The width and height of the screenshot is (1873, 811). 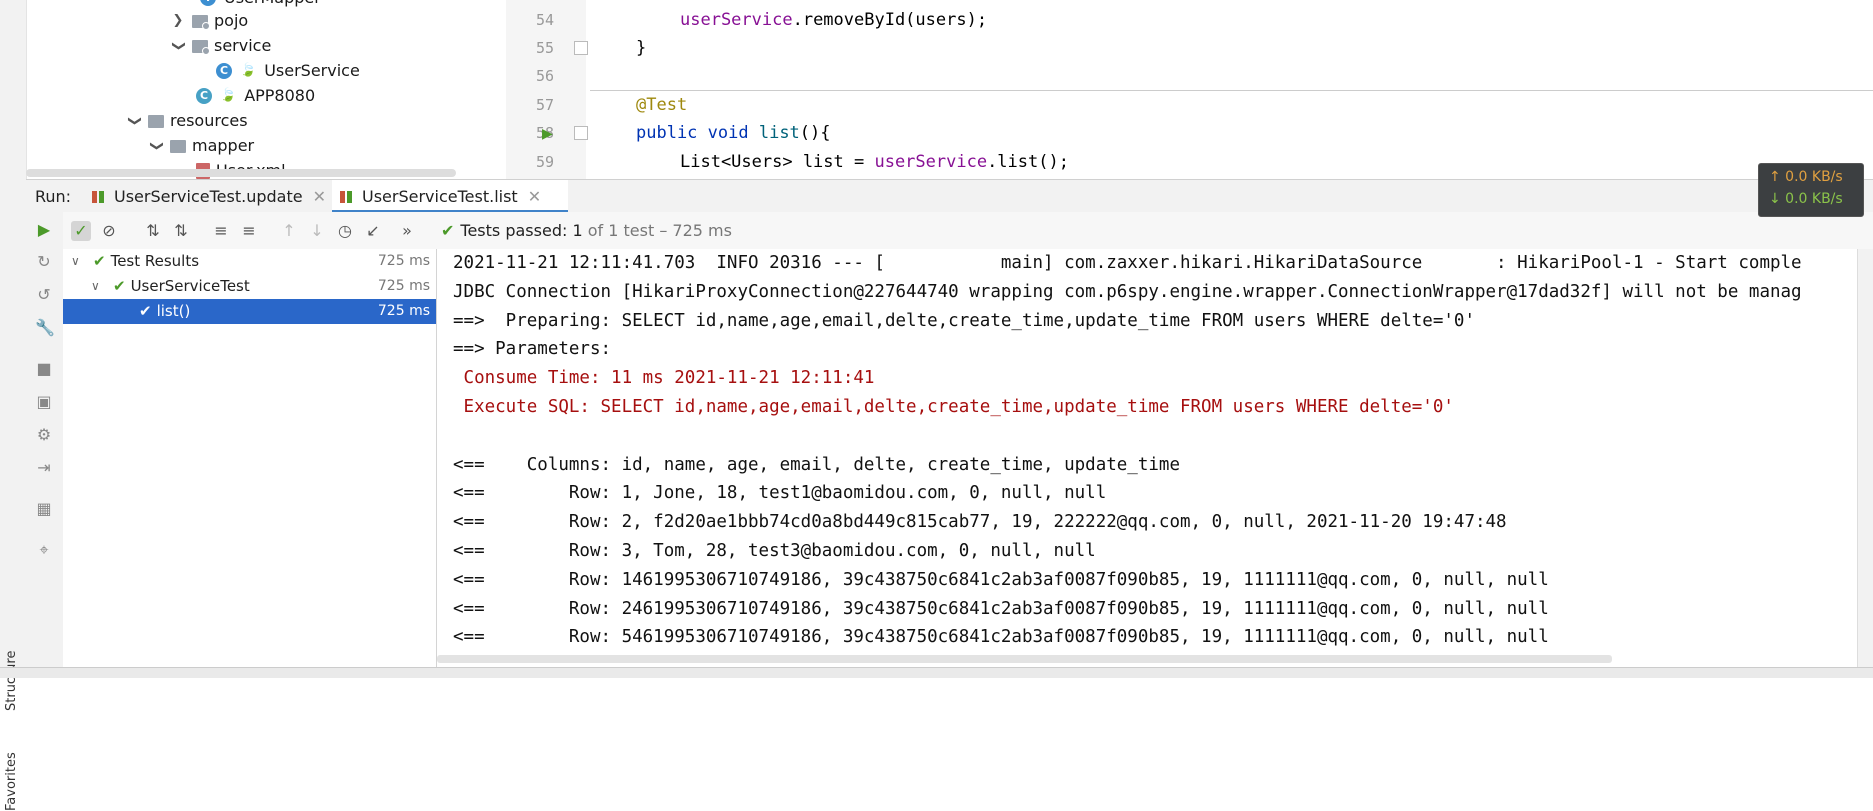 I want to click on rerun-failed-icon: ↻, so click(x=44, y=262).